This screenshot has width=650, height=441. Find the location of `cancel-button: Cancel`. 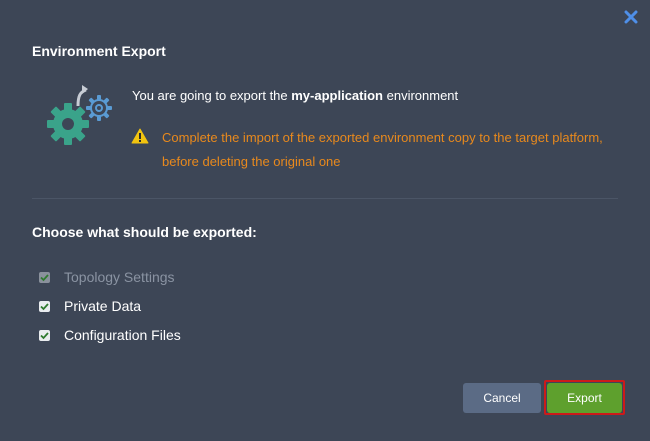

cancel-button: Cancel is located at coordinates (502, 398).